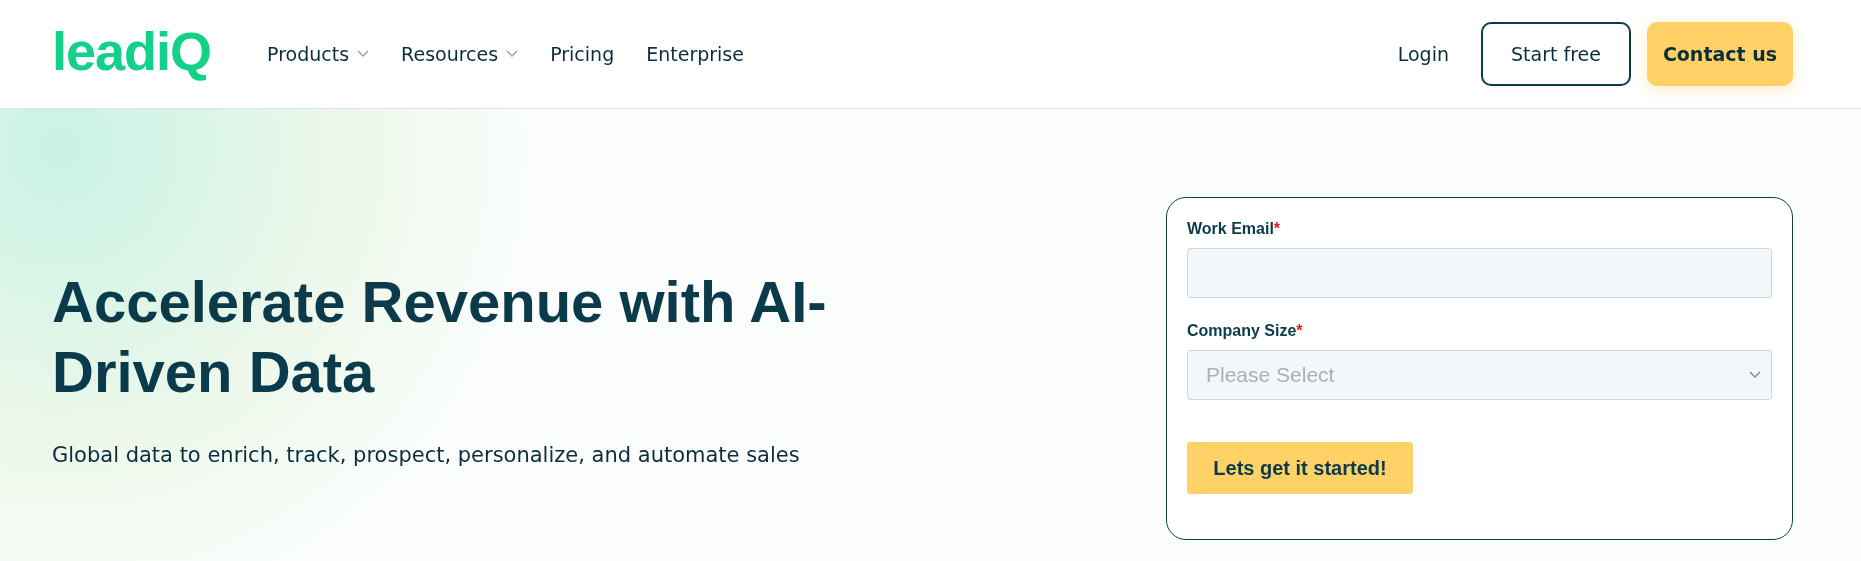  Describe the element at coordinates (1245, 331) in the screenshot. I see `field-label: Company Size*` at that location.